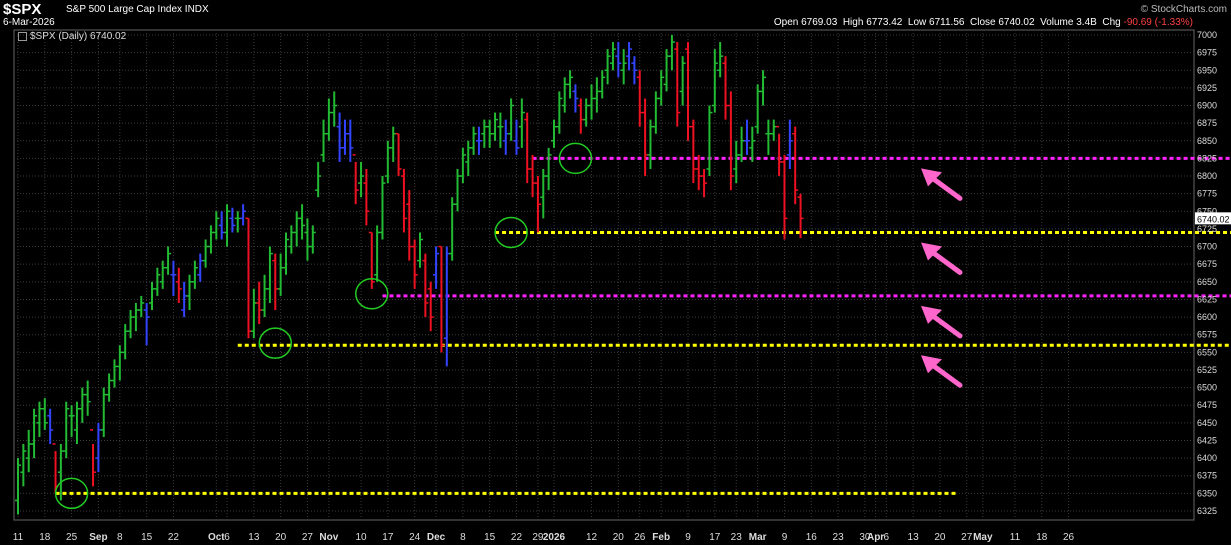 This screenshot has height=545, width=1231. Describe the element at coordinates (1207, 423) in the screenshot. I see `y-tick-label: 6450` at that location.